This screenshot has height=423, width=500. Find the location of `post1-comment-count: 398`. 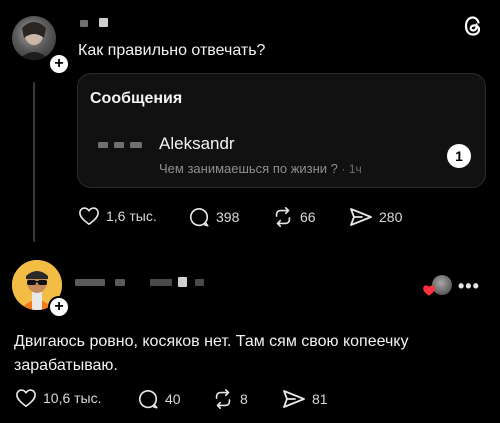

post1-comment-count: 398 is located at coordinates (228, 217).